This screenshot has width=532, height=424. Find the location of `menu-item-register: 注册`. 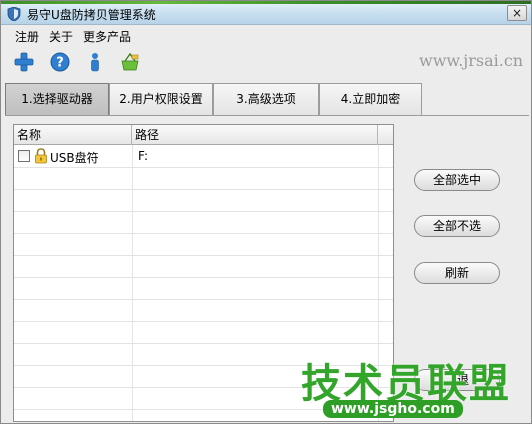

menu-item-register: 注册 is located at coordinates (27, 36).